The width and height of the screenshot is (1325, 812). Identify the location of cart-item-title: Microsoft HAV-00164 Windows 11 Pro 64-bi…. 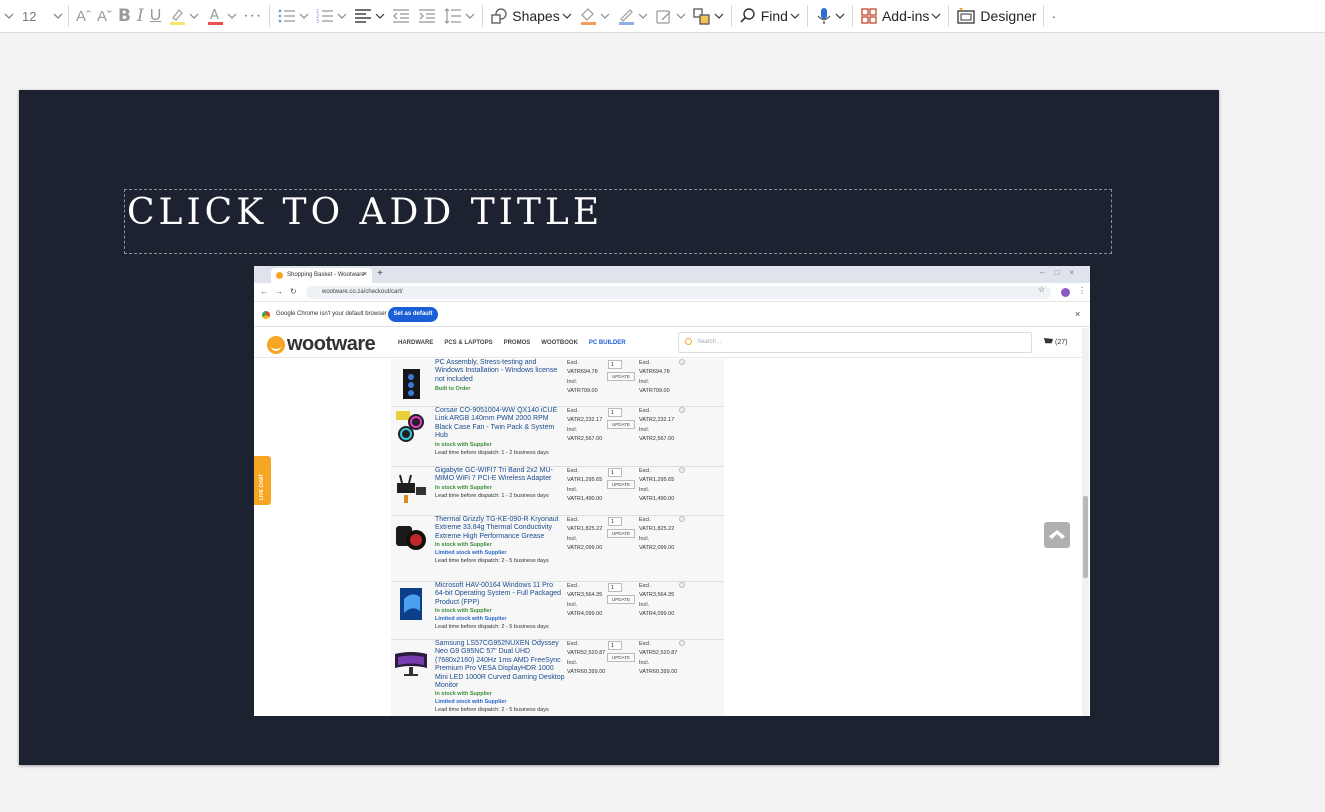
(498, 594).